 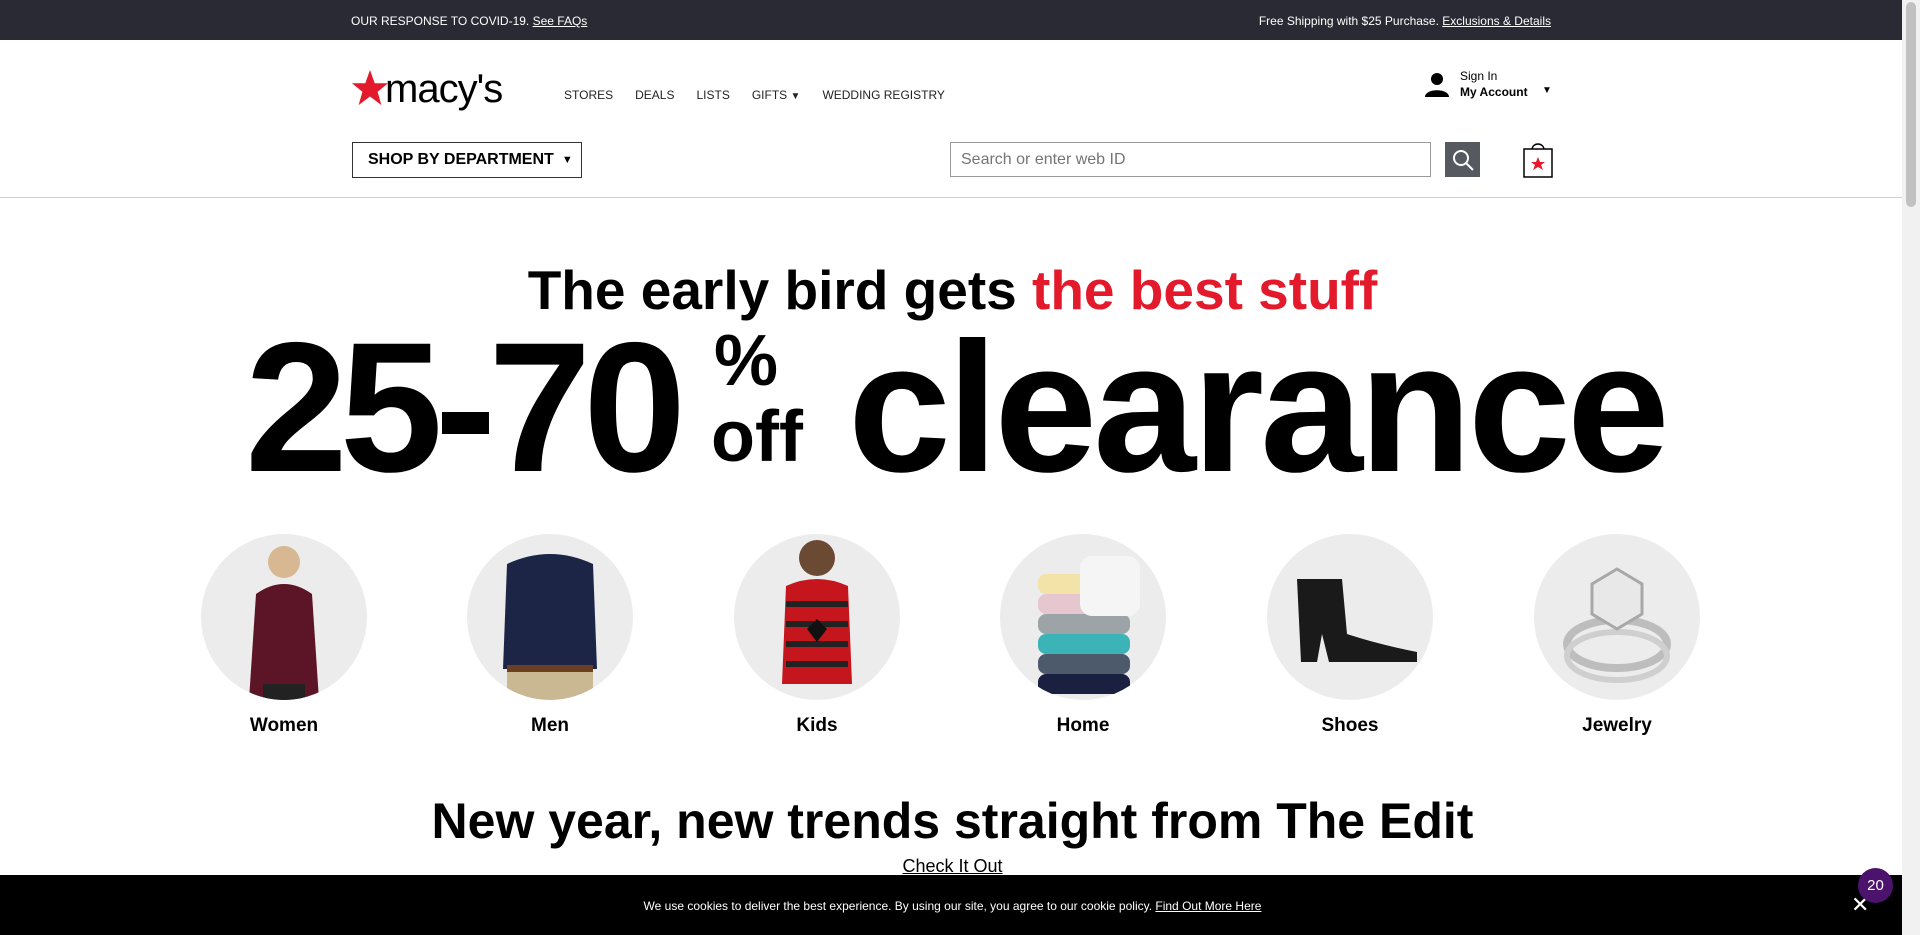 I want to click on category-label: Men, so click(x=550, y=725).